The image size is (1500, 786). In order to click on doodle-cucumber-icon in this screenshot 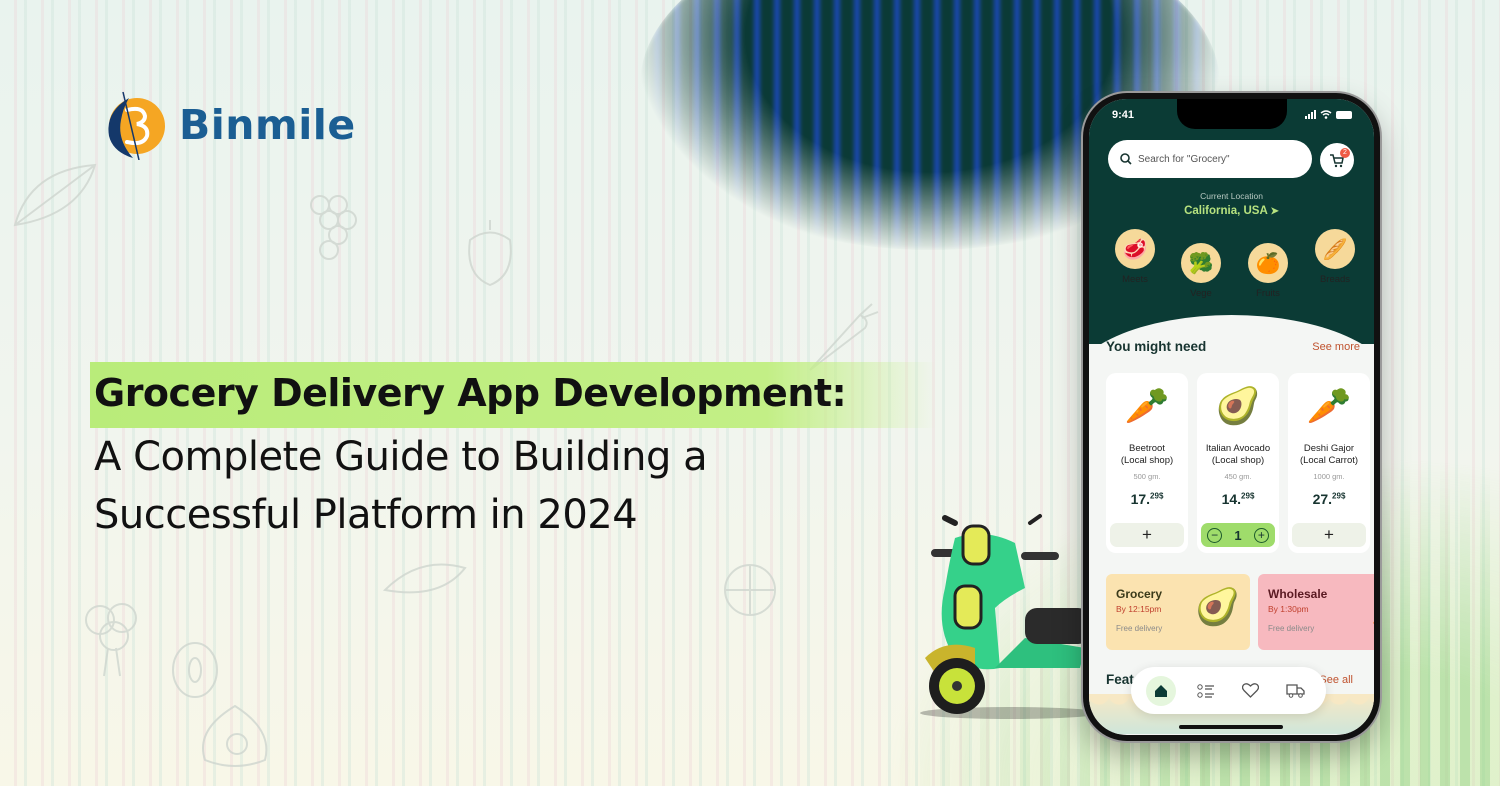, I will do `click(424, 578)`.